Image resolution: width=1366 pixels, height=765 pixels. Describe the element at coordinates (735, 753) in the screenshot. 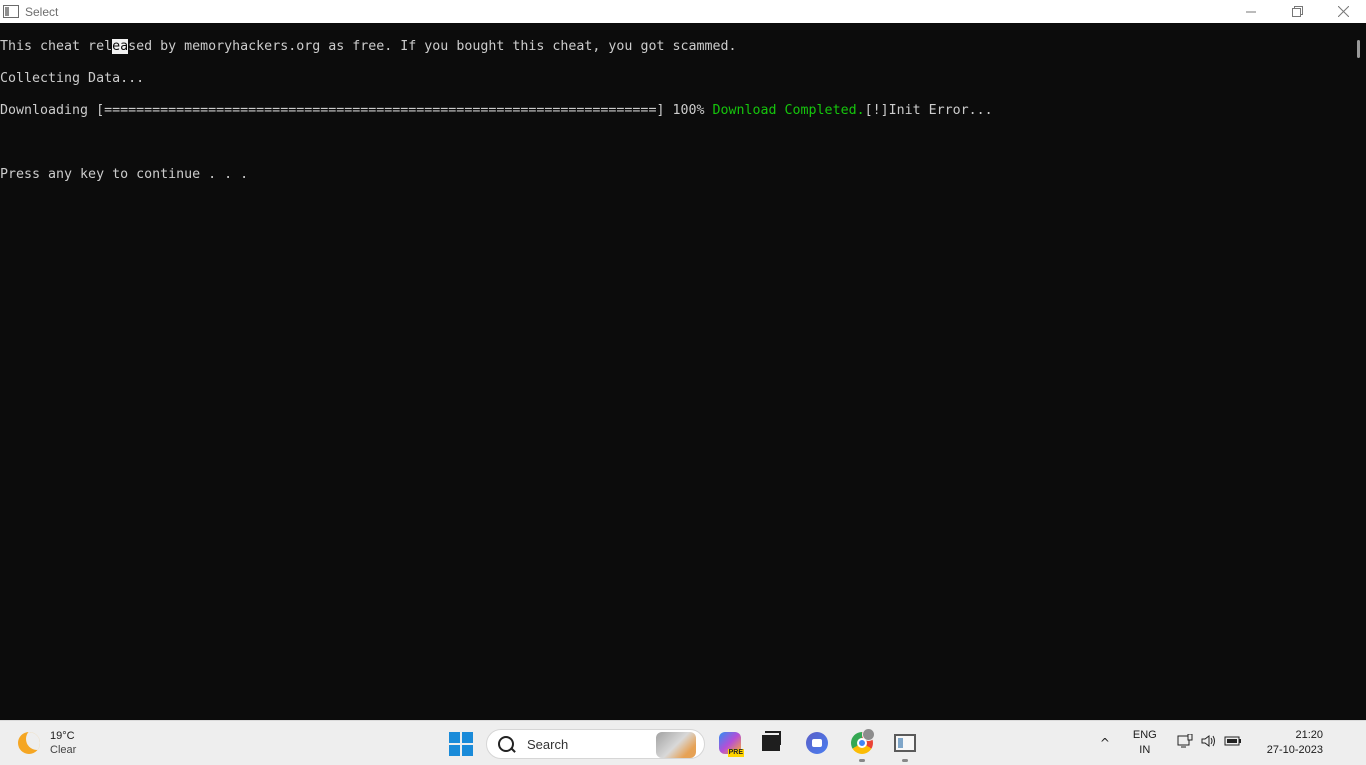

I see `preview-badge: PRE` at that location.